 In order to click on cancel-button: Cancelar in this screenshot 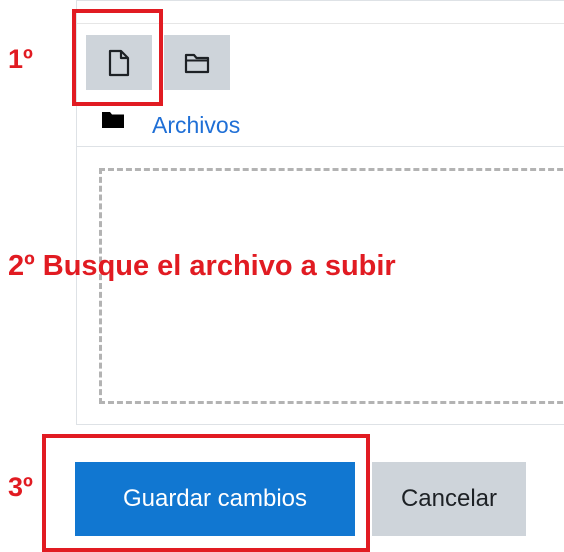, I will do `click(449, 499)`.